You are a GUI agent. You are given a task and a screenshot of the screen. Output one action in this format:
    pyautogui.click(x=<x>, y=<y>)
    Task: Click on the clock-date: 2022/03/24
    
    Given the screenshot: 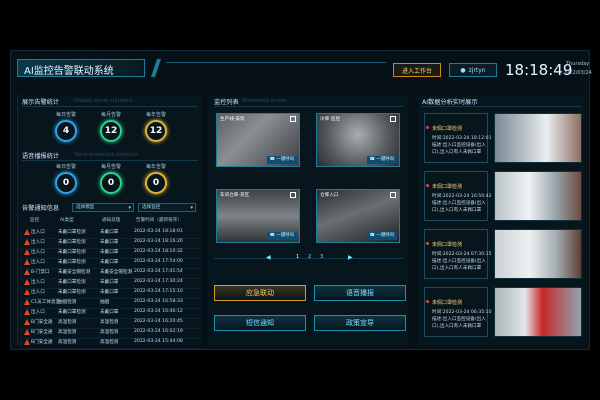 What is the action you would take?
    pyautogui.click(x=577, y=73)
    